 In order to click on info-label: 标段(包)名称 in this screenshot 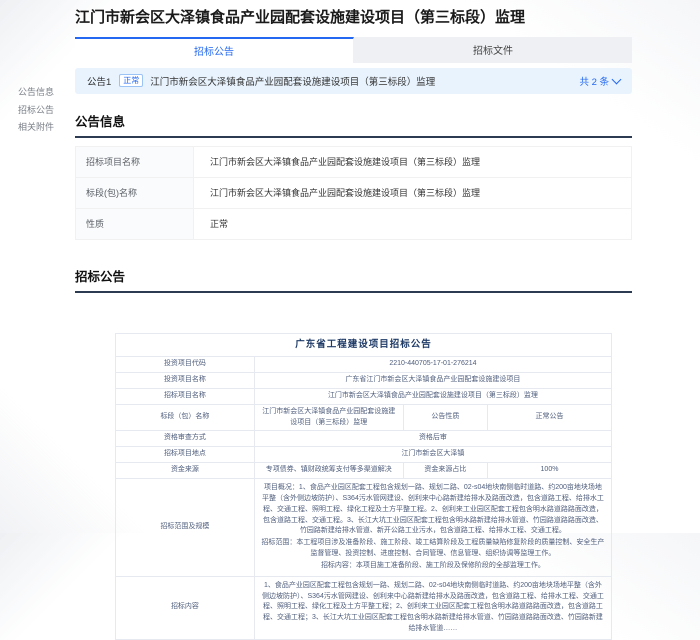, I will do `click(135, 192)`.